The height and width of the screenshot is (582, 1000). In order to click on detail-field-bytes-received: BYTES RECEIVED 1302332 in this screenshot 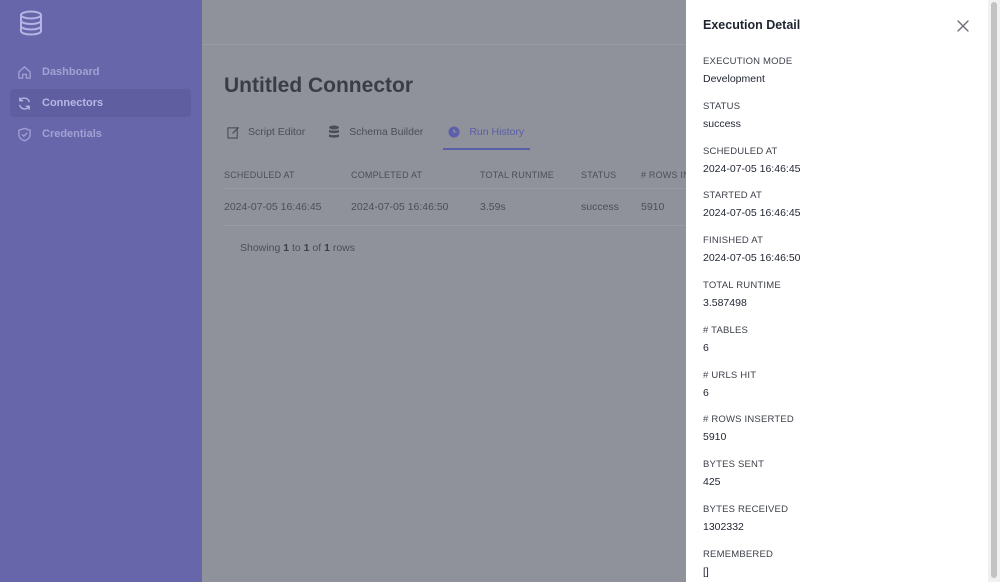, I will do `click(838, 526)`.